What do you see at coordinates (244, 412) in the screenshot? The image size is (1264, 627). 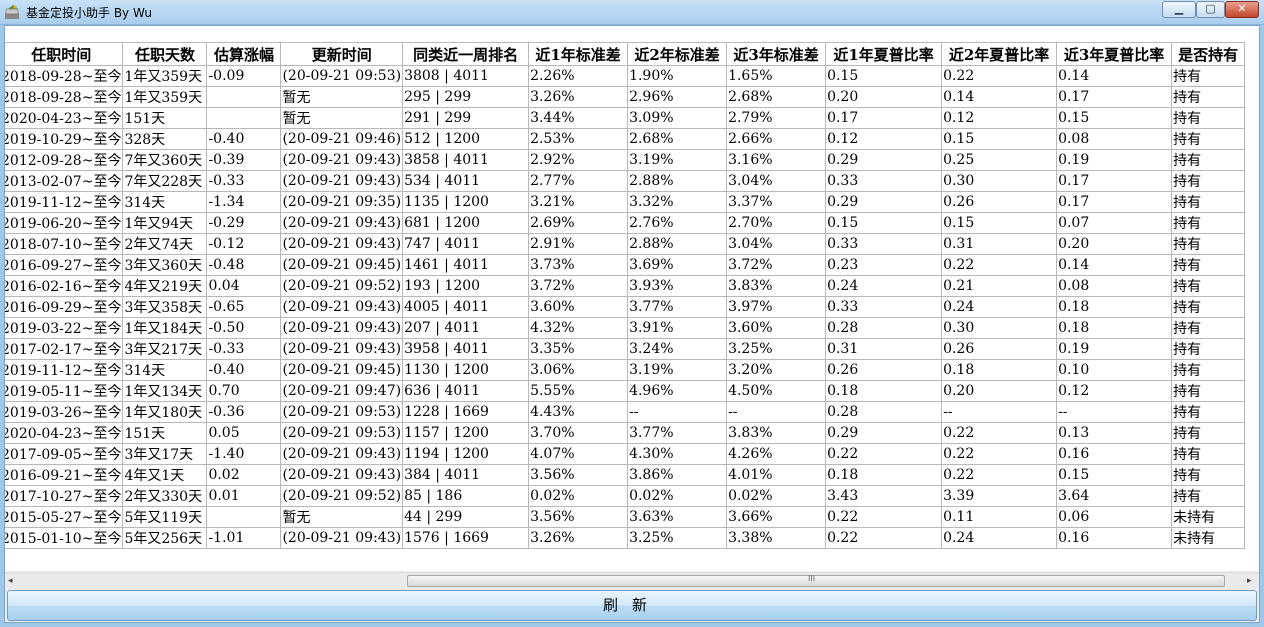 I see `table-cell: -0.36` at bounding box center [244, 412].